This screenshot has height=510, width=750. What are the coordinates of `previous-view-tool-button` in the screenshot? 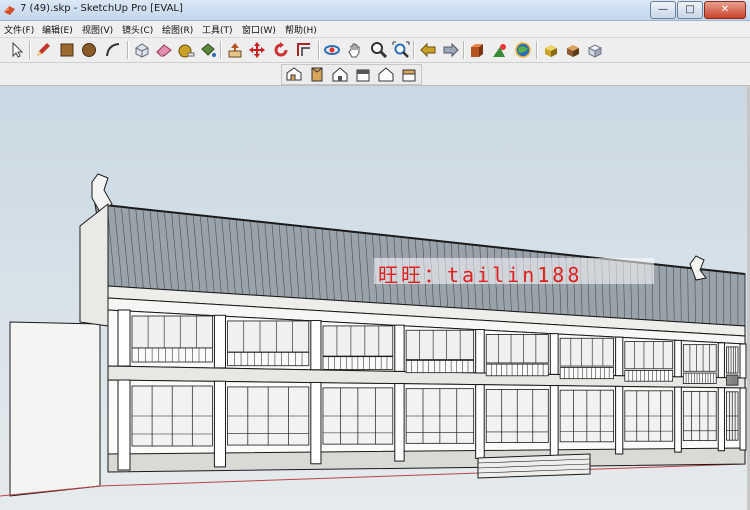 It's located at (428, 50).